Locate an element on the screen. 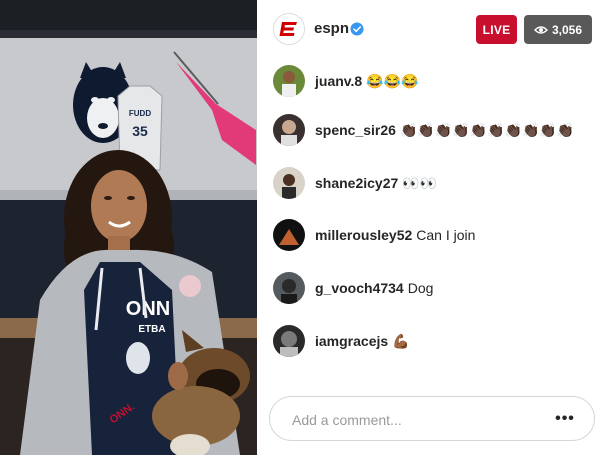  shirt-subtext: ETBA is located at coordinates (151, 329).